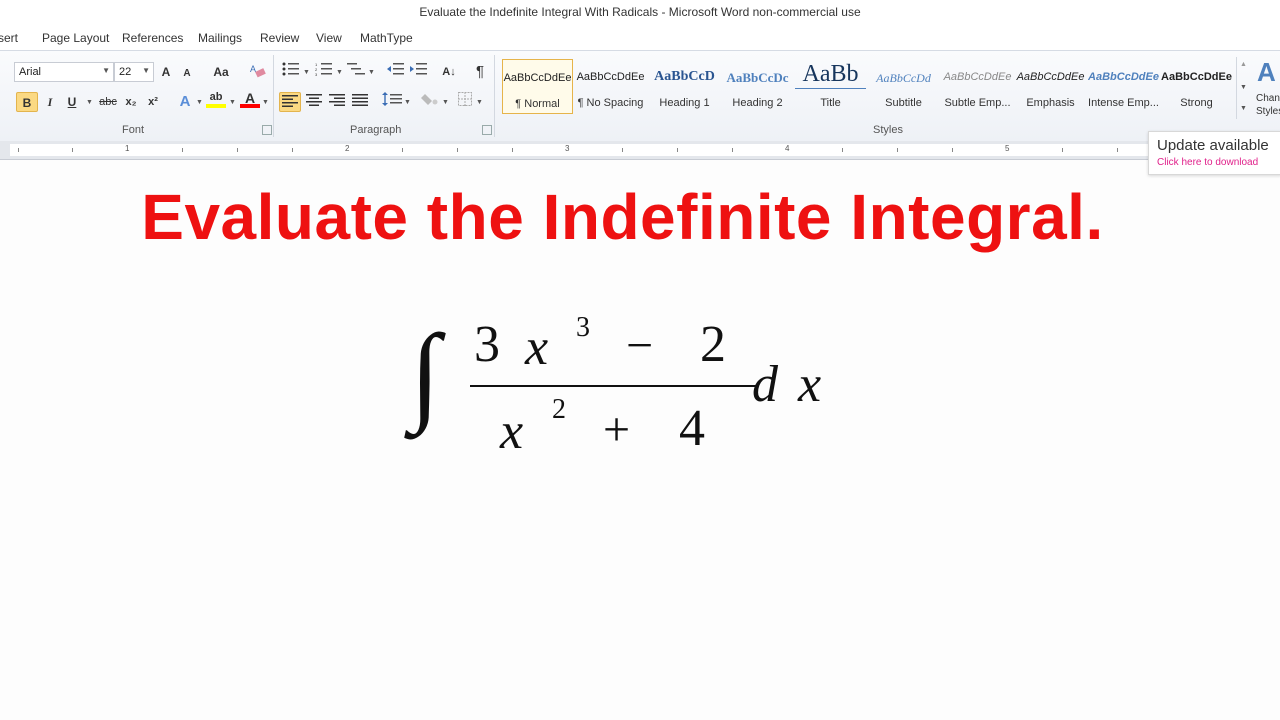  I want to click on ruler-number: 3, so click(567, 148).